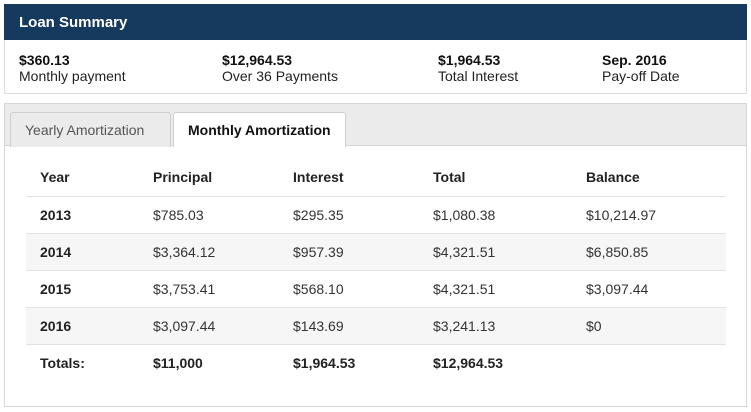  What do you see at coordinates (656, 362) in the screenshot?
I see `totals-balance` at bounding box center [656, 362].